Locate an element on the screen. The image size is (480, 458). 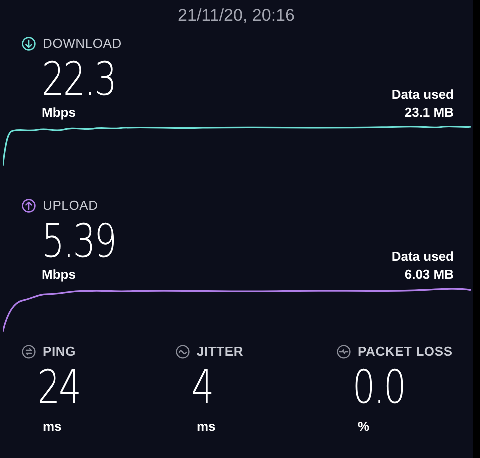
stat-label: PACKET LOSS is located at coordinates (405, 352).